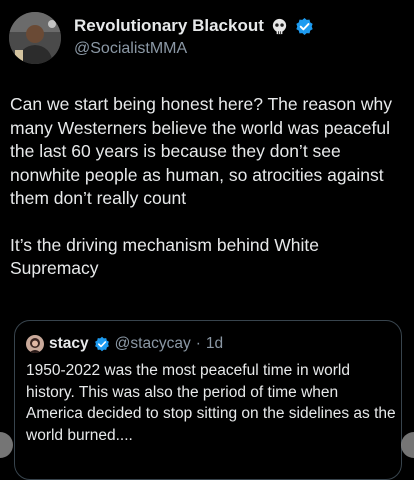 The image size is (414, 480). I want to click on quoted-author-avatar, so click(35, 344).